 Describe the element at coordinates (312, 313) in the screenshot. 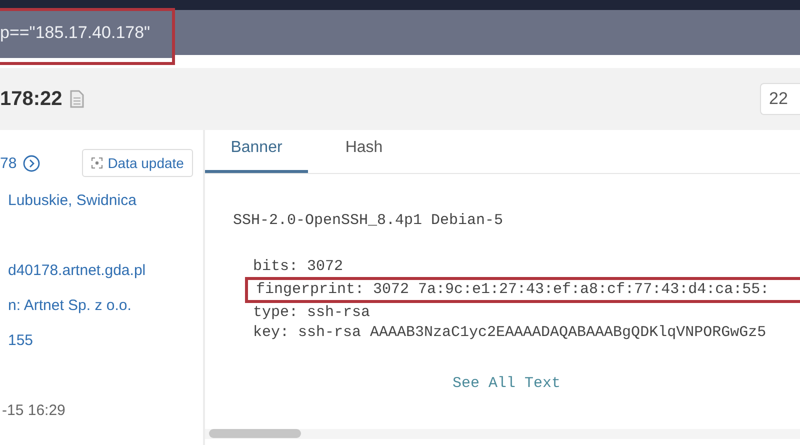

I see `banner-line: type: ssh-rsa` at that location.